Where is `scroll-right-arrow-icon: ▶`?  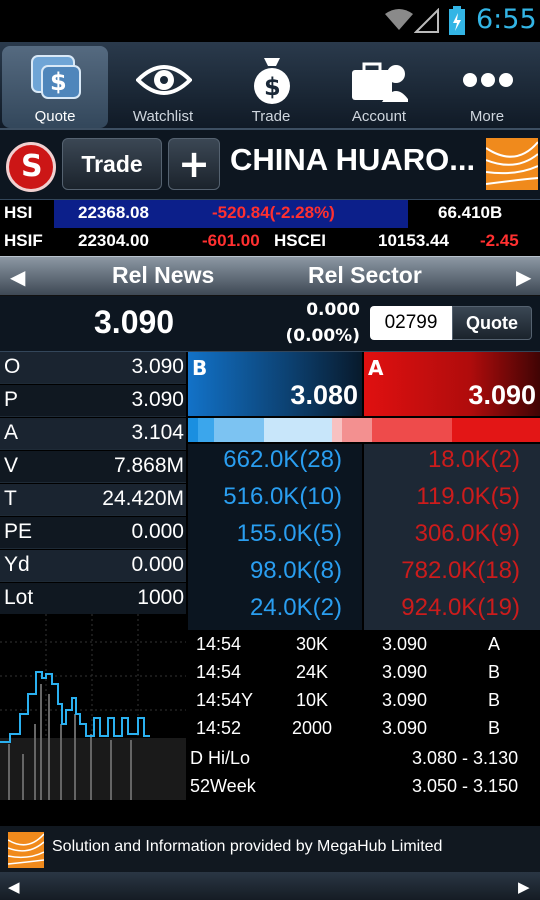 scroll-right-arrow-icon: ▶ is located at coordinates (524, 887).